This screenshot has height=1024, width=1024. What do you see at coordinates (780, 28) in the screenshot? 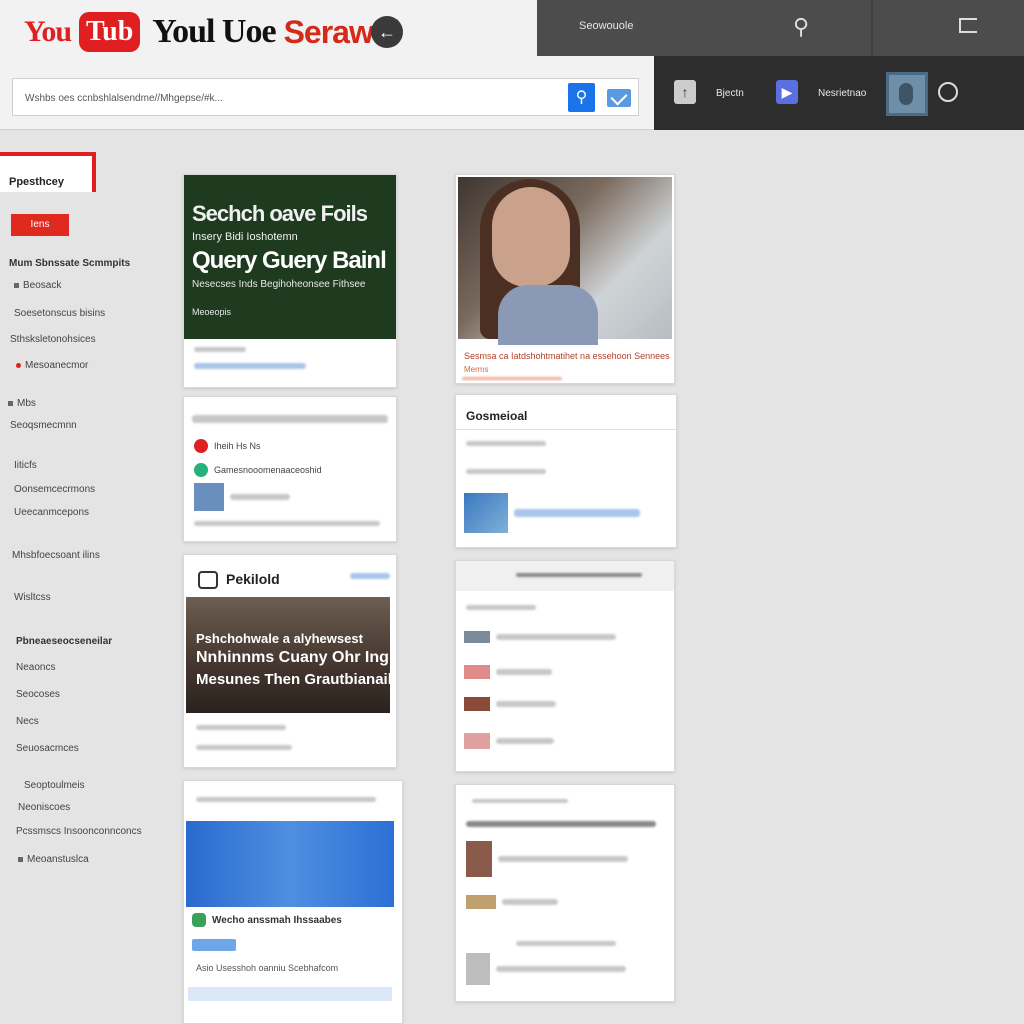
I see `account-panel: Seowouole ⚲` at bounding box center [780, 28].